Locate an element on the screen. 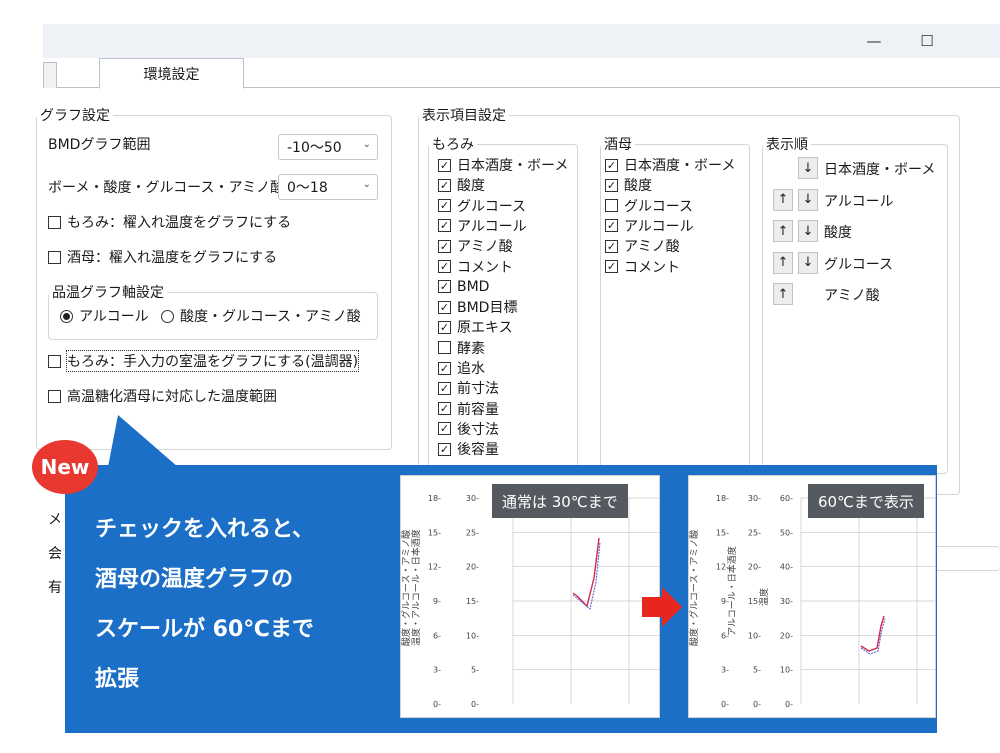  axis-radio-other: 酸度・グルコース・アミノ酸 is located at coordinates (261, 316).